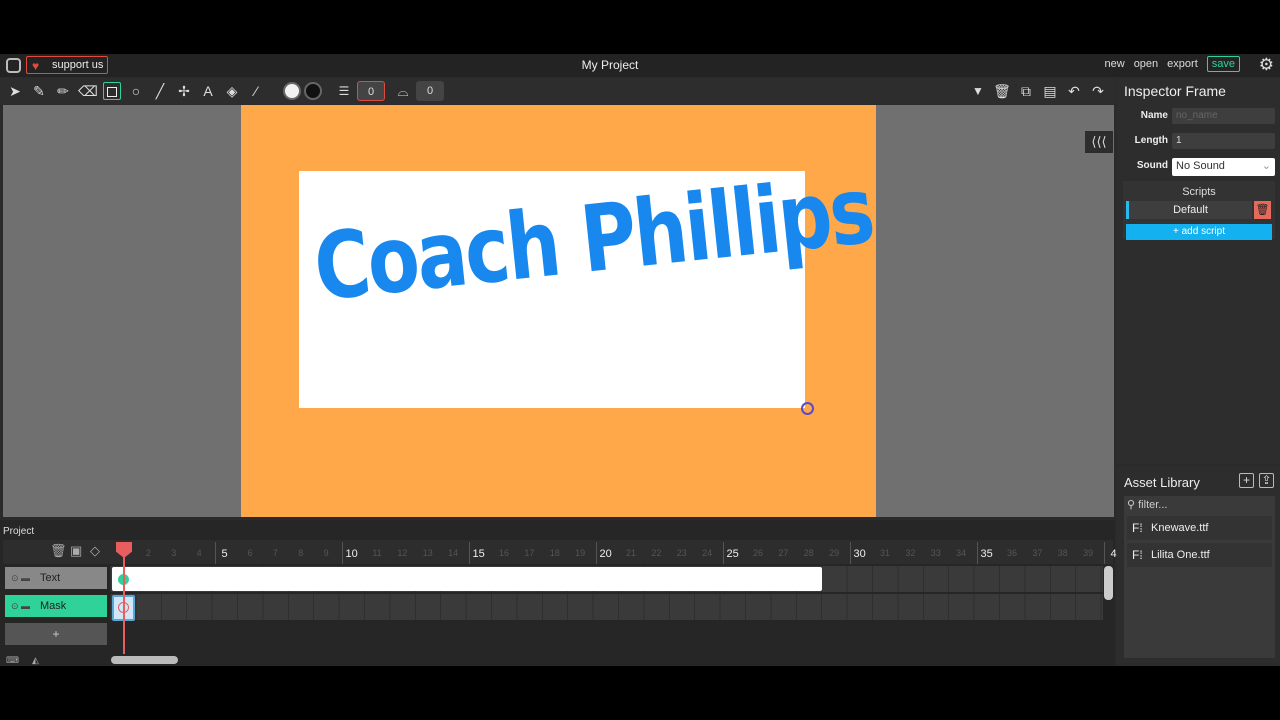 The height and width of the screenshot is (720, 1280). Describe the element at coordinates (1223, 116) in the screenshot. I see `name-field: no_name` at that location.